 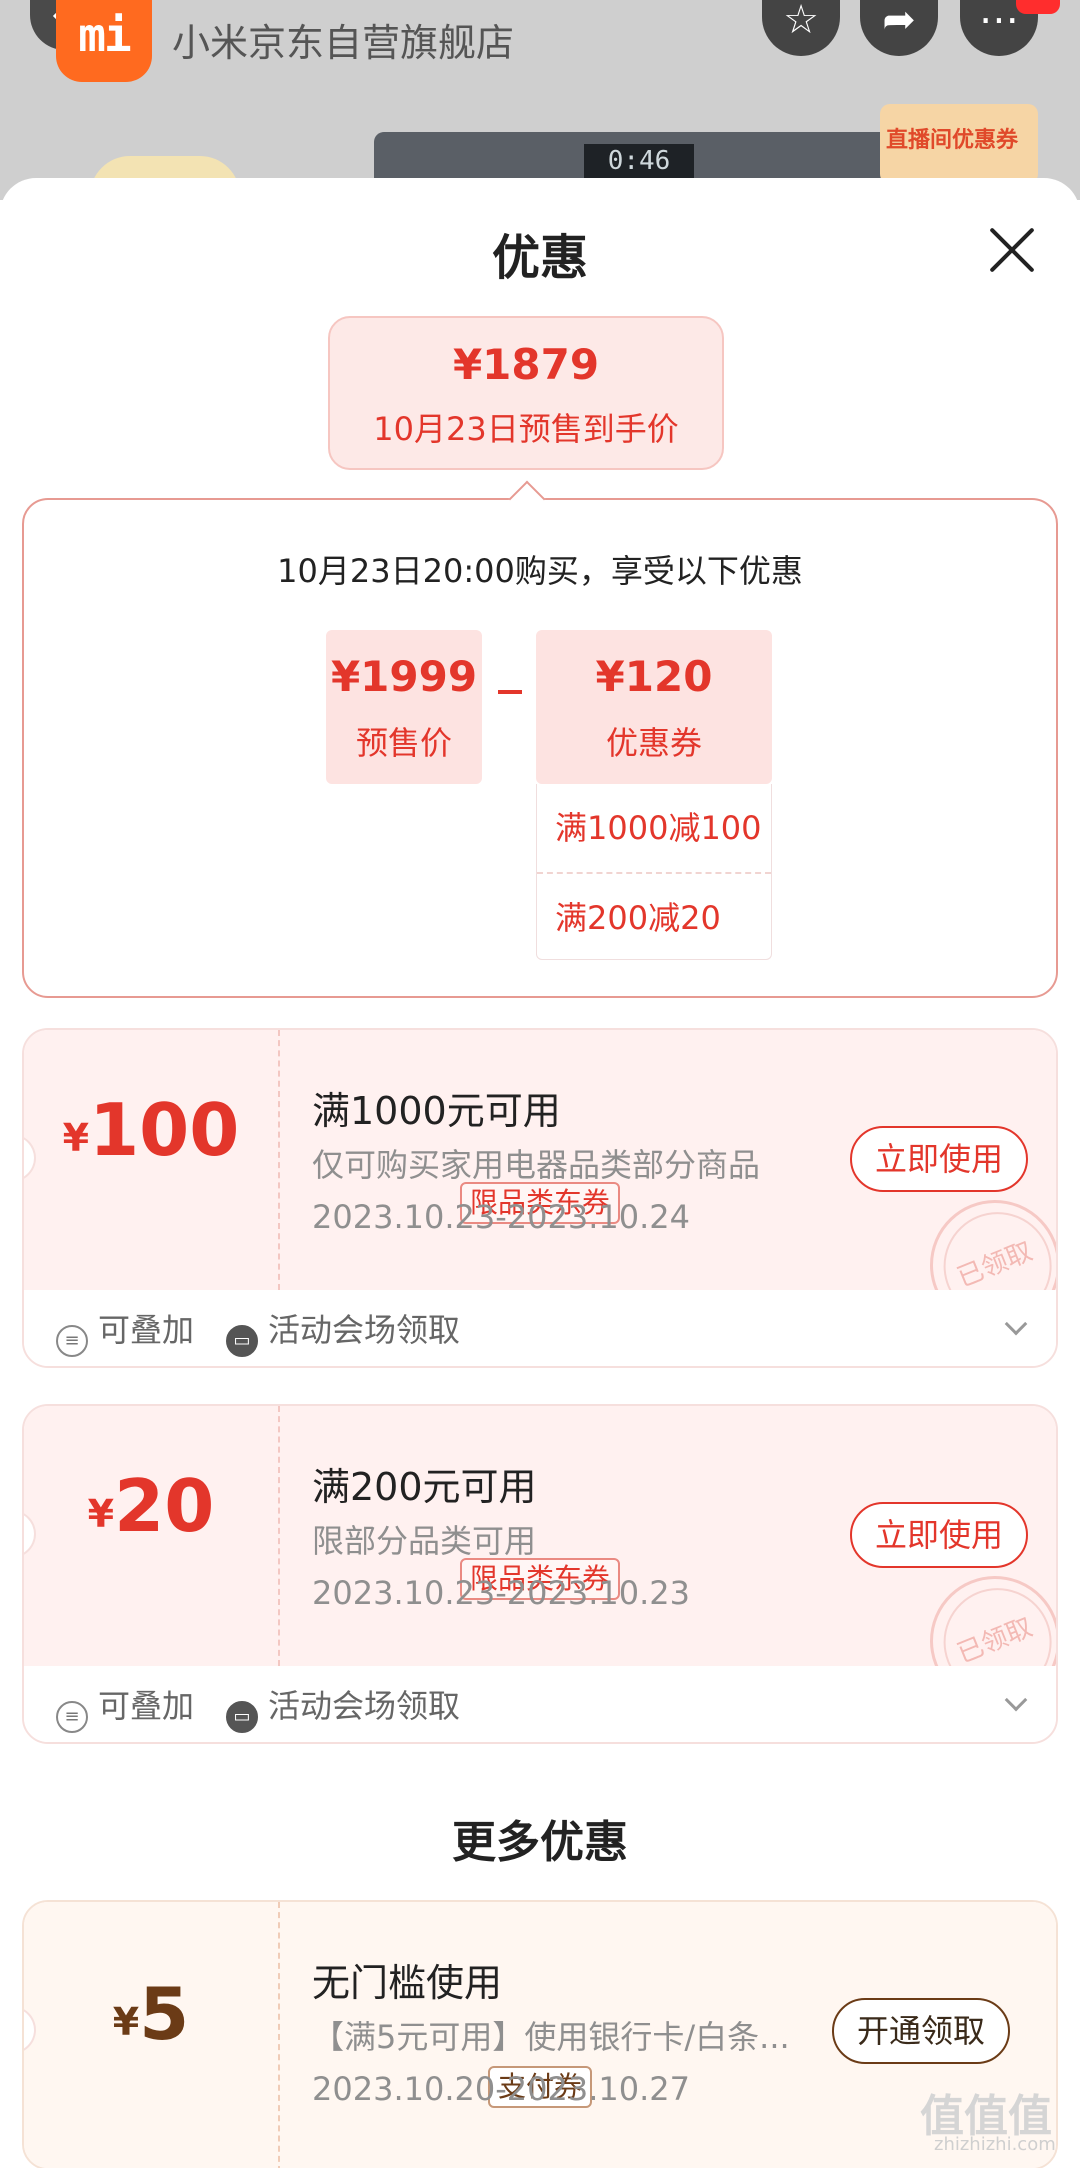 I want to click on coupon-title: 满200元可用, so click(x=424, y=1487).